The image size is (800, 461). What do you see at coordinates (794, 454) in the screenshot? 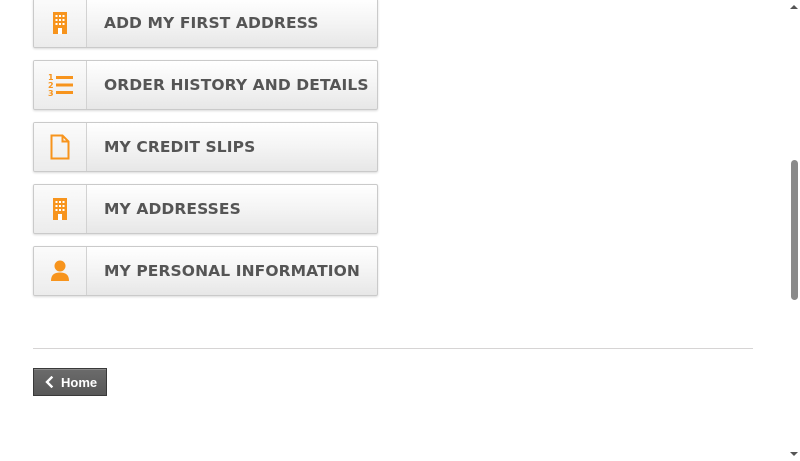
I see `scroll-down-arrow-icon` at bounding box center [794, 454].